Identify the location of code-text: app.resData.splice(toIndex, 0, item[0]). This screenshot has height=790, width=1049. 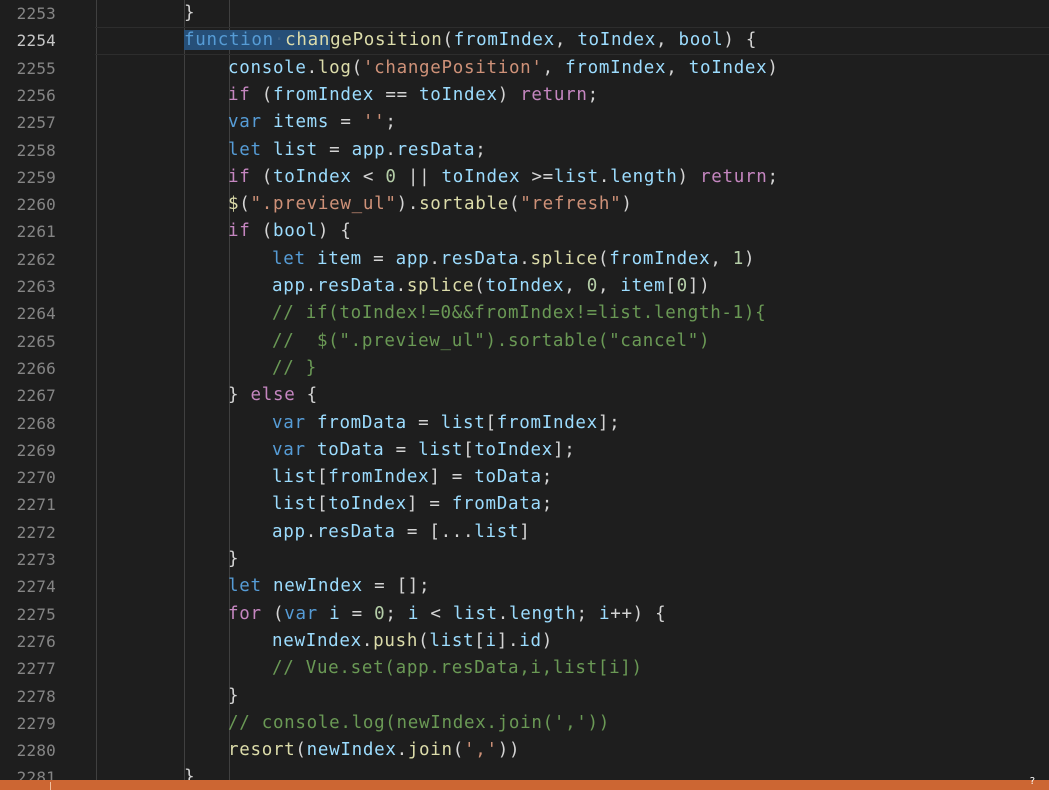
(491, 286).